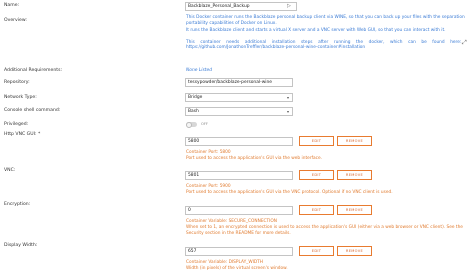 The image size is (474, 273). Describe the element at coordinates (239, 210) in the screenshot. I see `encryption-input: 0` at that location.